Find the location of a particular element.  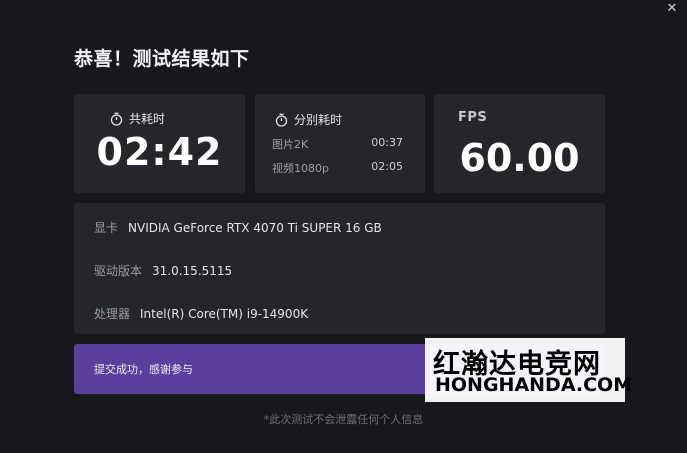

driver-label: 驱动版本 is located at coordinates (118, 271).